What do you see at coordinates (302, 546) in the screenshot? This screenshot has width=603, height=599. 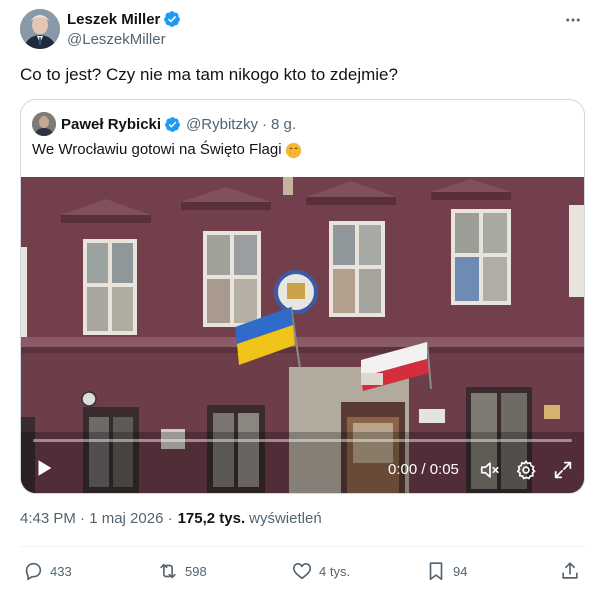 I see `divider` at bounding box center [302, 546].